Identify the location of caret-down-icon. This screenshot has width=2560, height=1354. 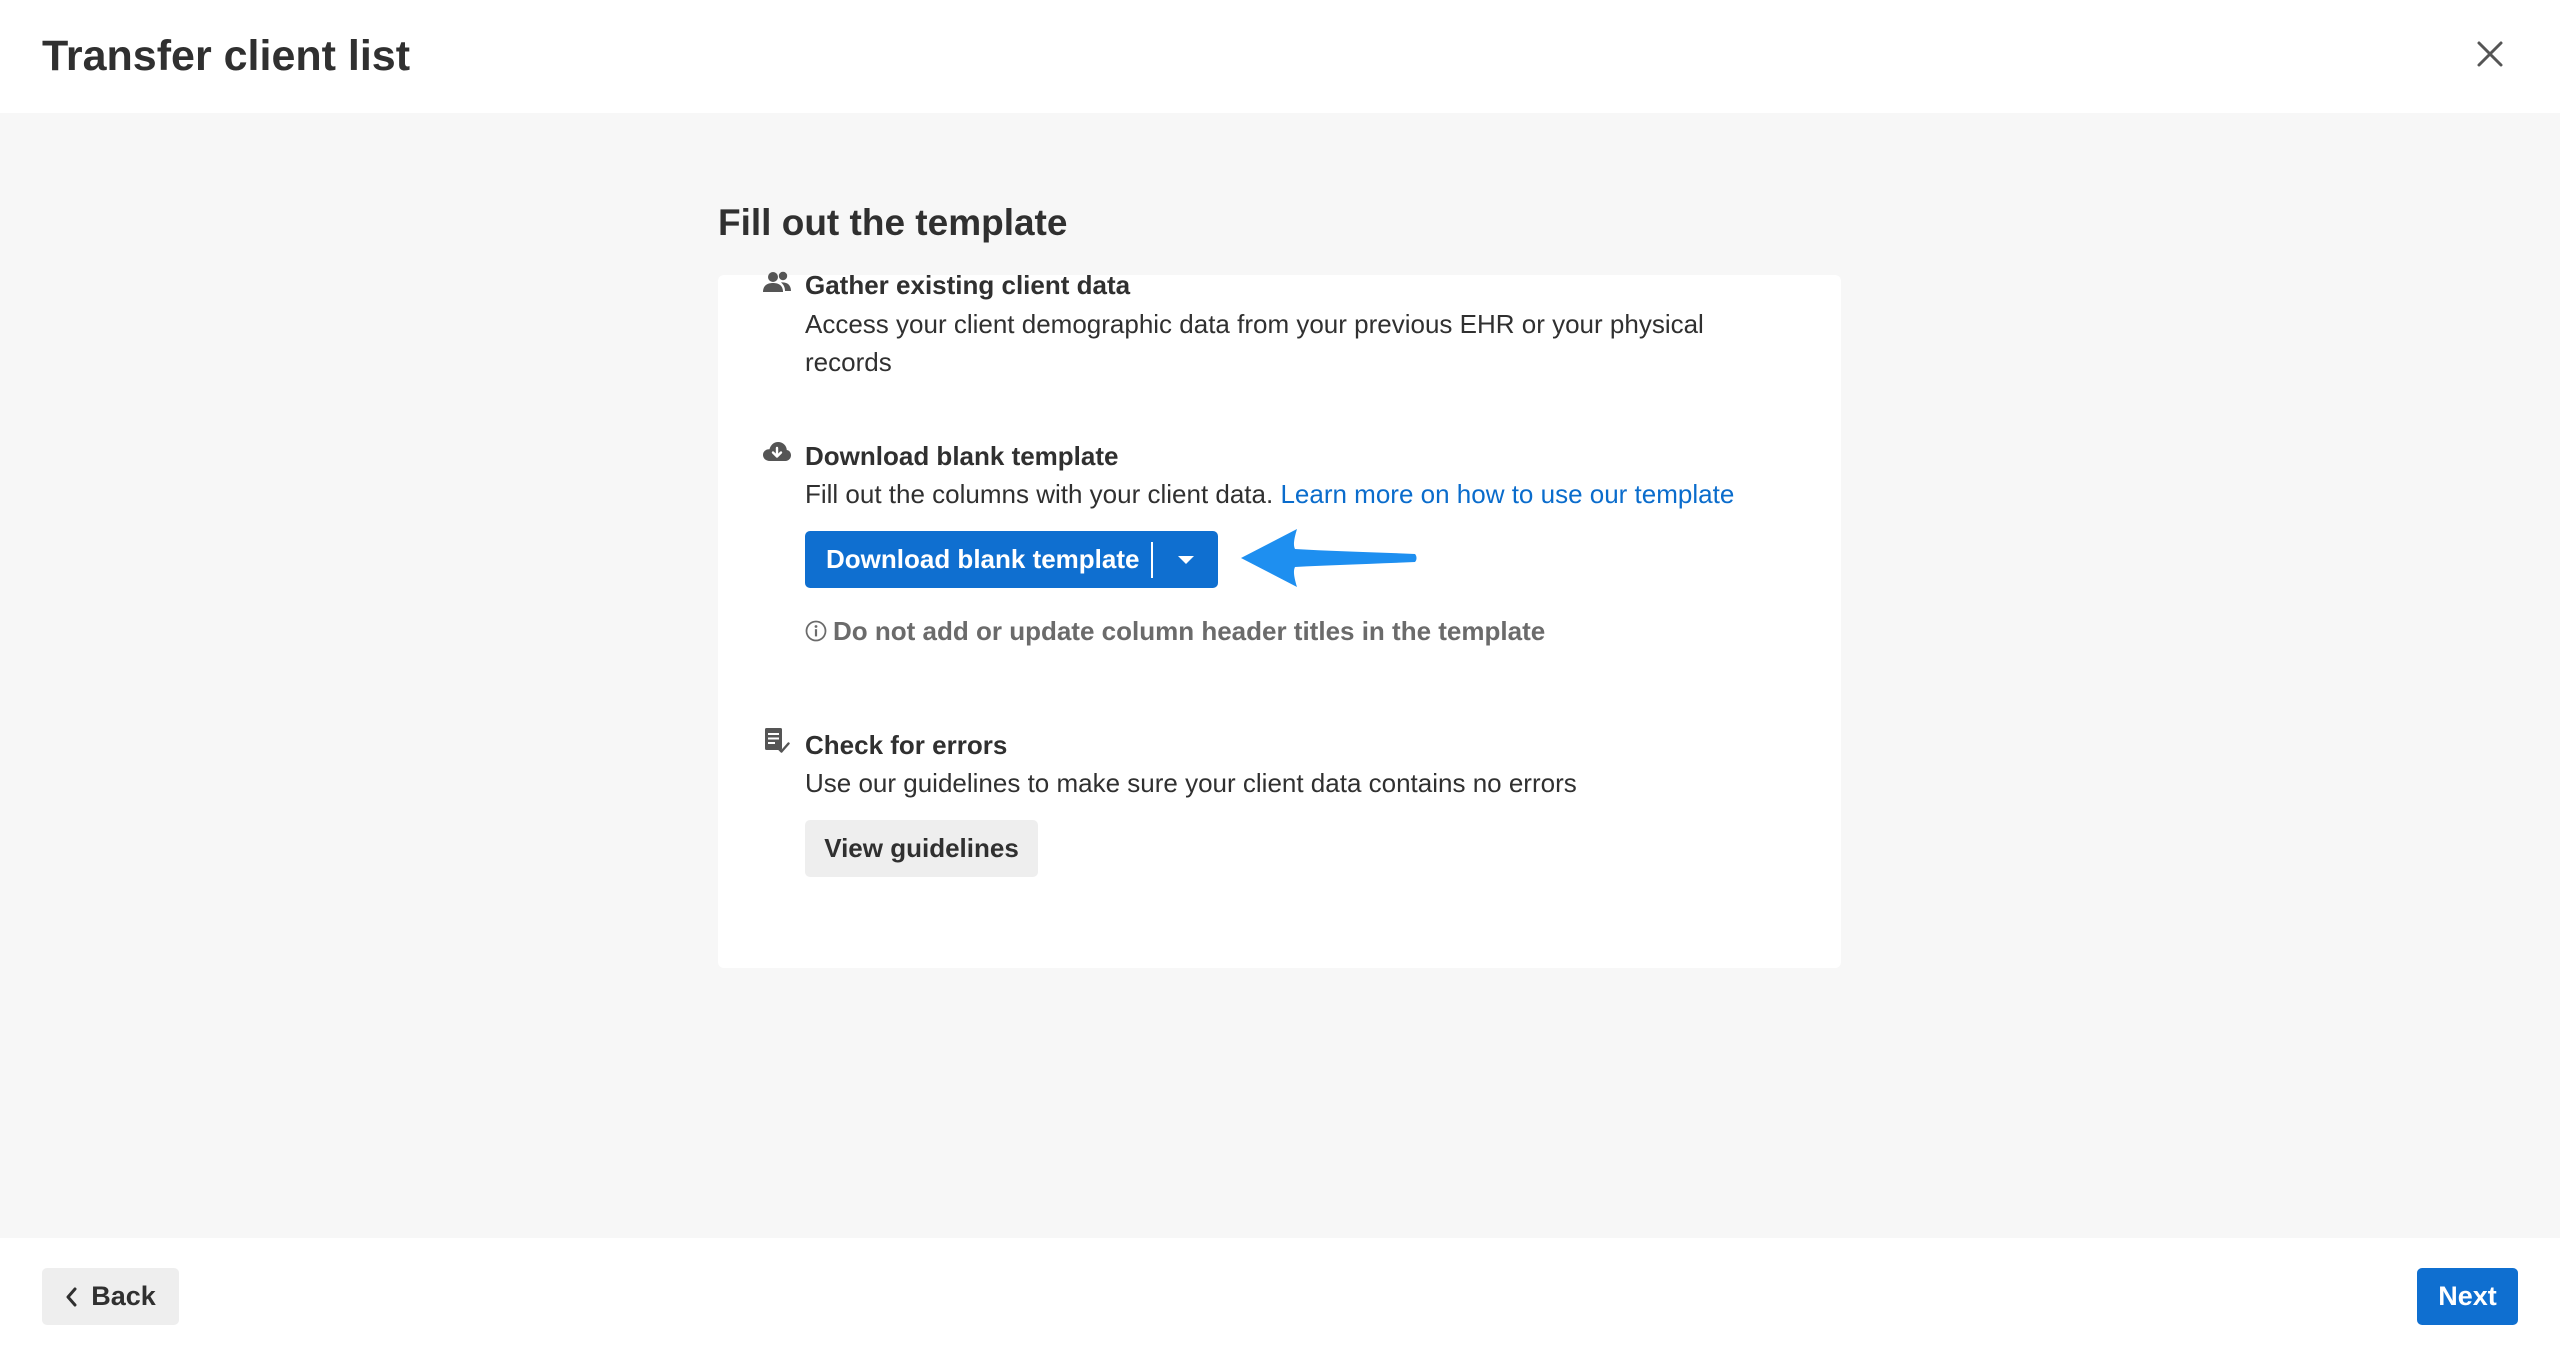
(1185, 559).